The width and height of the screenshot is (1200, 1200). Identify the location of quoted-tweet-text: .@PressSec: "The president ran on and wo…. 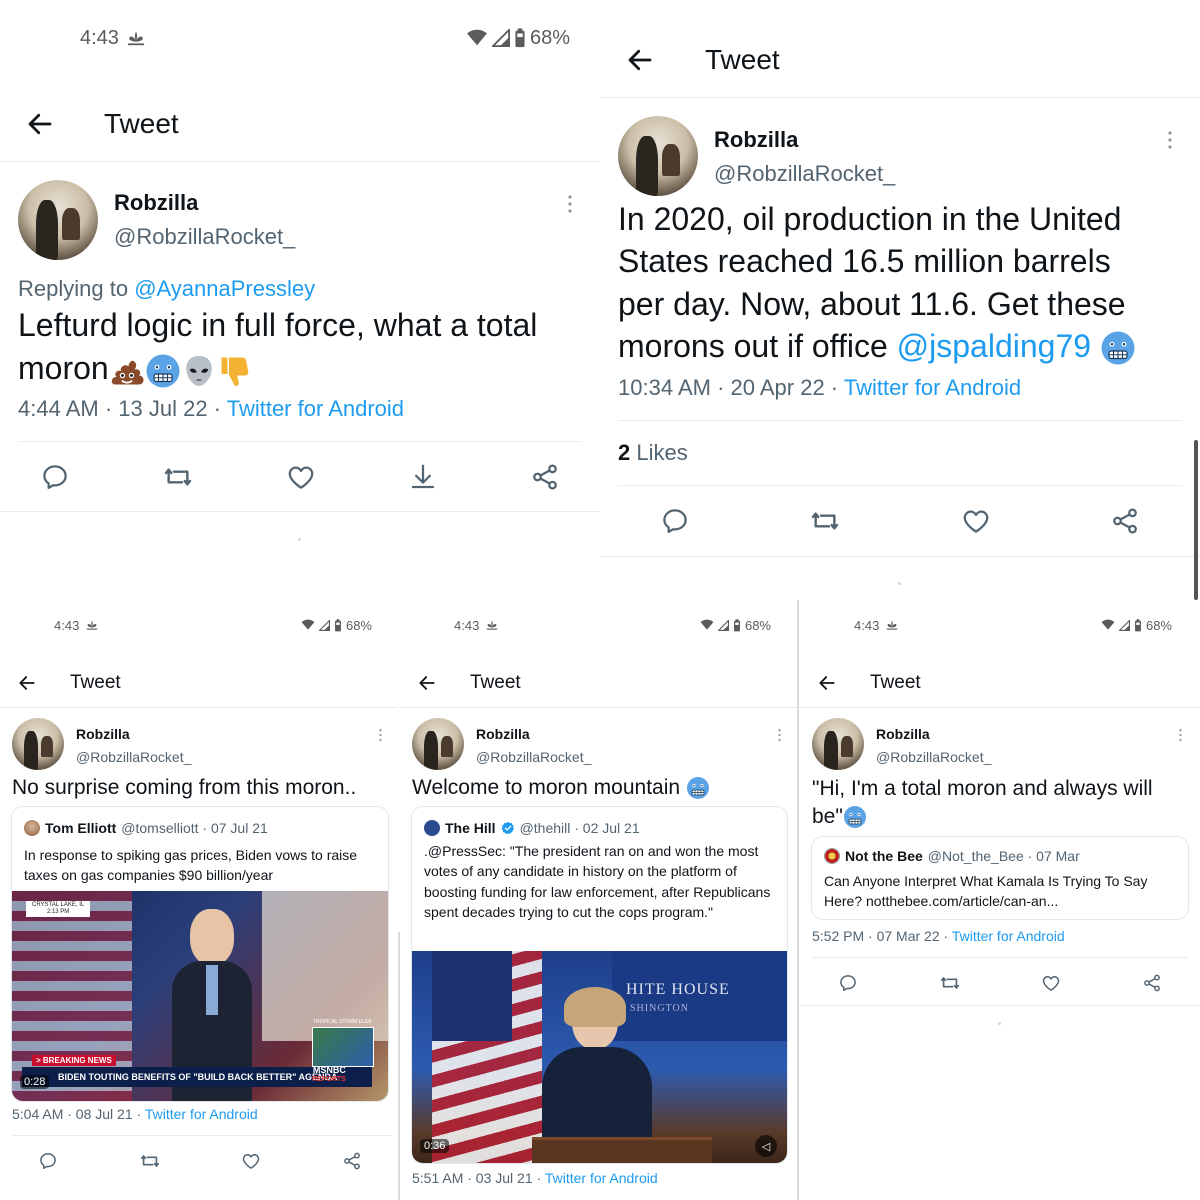
(597, 881).